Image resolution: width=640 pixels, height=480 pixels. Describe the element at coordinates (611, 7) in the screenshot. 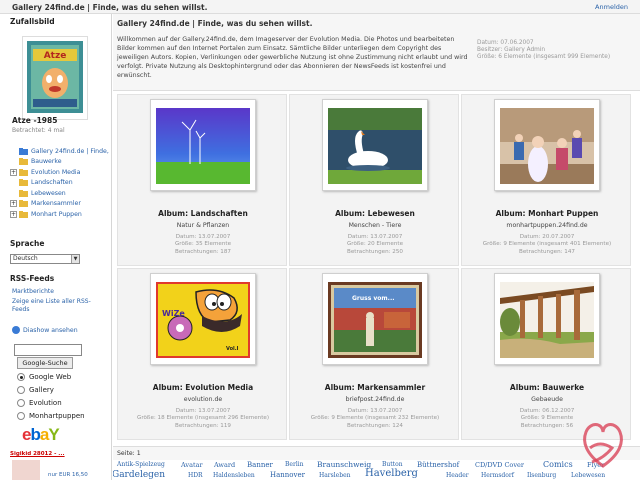

I see `login-link: Anmelden` at that location.